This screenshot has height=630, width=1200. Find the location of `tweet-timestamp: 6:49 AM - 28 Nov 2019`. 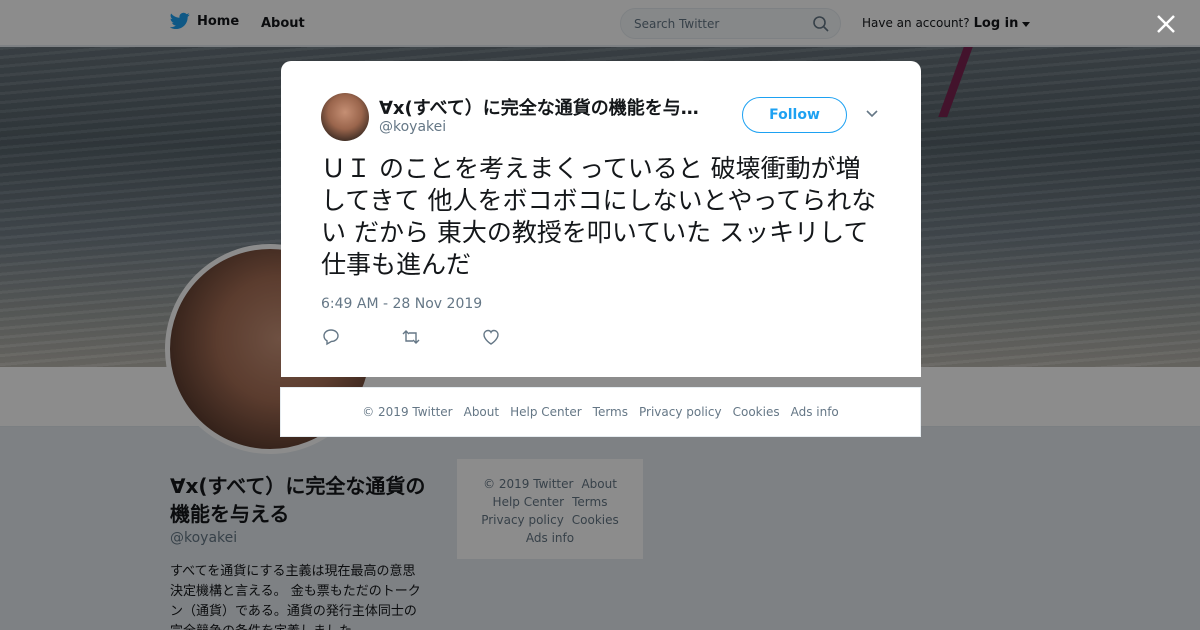

tweet-timestamp: 6:49 AM - 28 Nov 2019 is located at coordinates (401, 304).